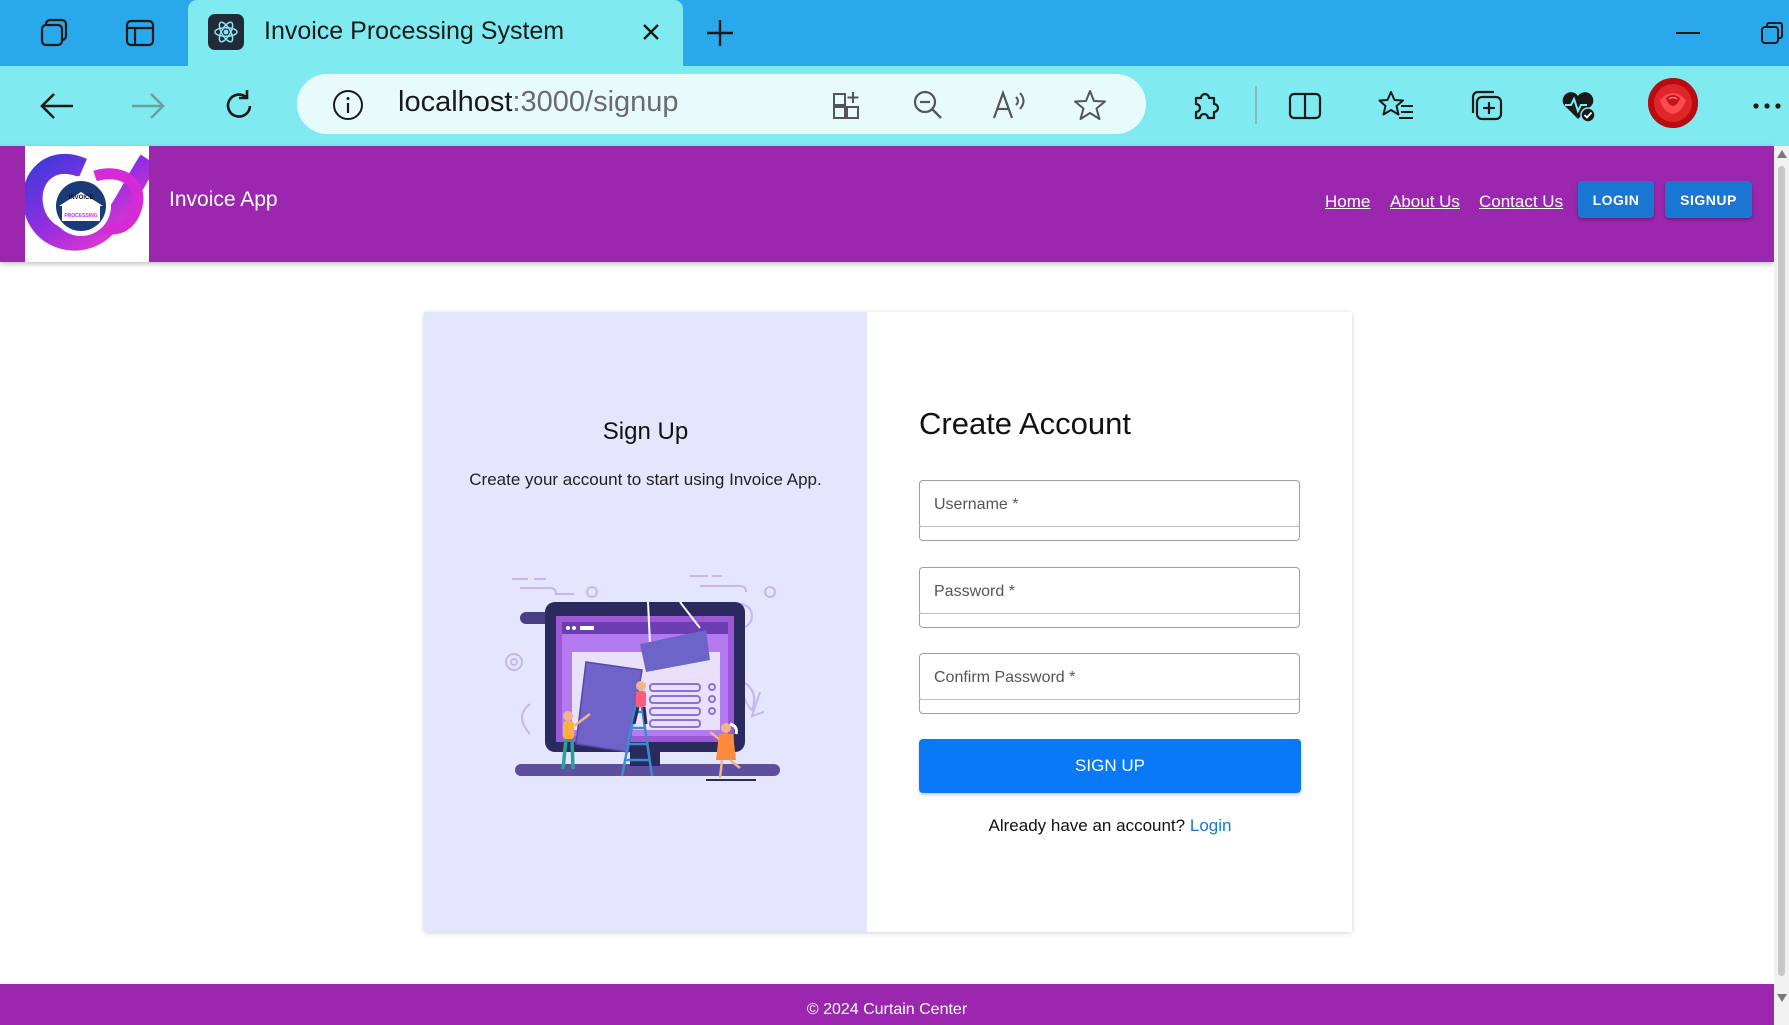 The image size is (1789, 1025). Describe the element at coordinates (1110, 766) in the screenshot. I see `sign-up-button: SIGN UP` at that location.